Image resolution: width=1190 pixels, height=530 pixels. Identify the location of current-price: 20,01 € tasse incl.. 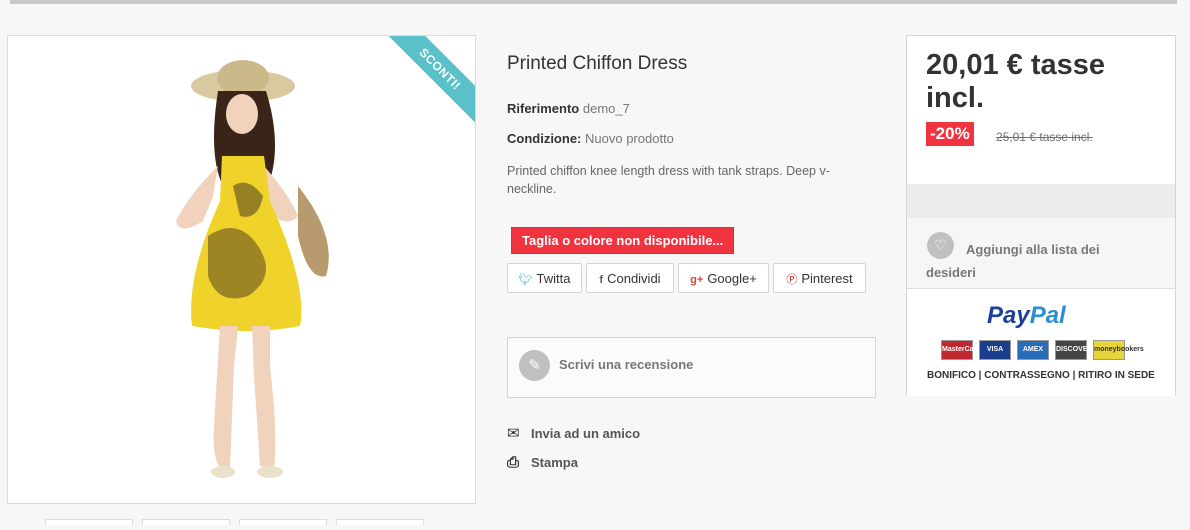
(1015, 81).